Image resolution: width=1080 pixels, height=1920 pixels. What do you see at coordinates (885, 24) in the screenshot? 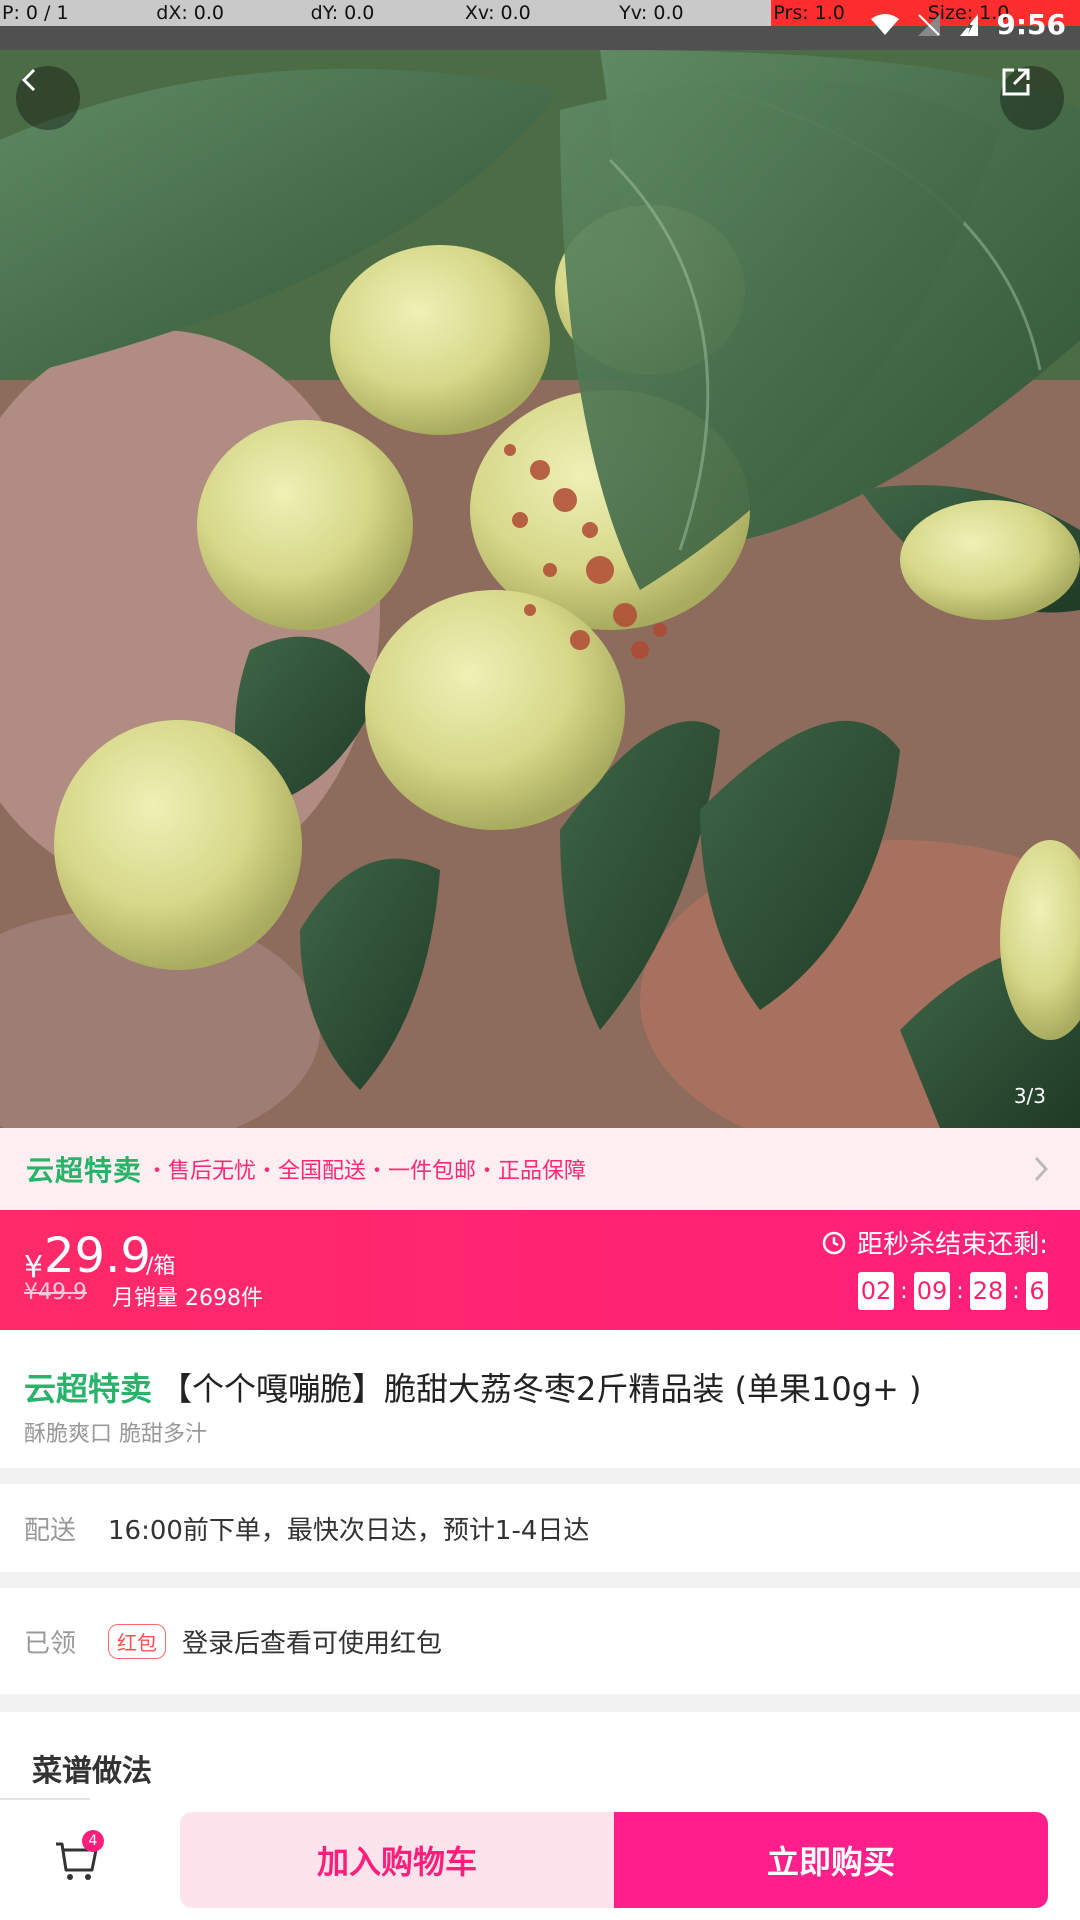
I see `wifi-icon` at bounding box center [885, 24].